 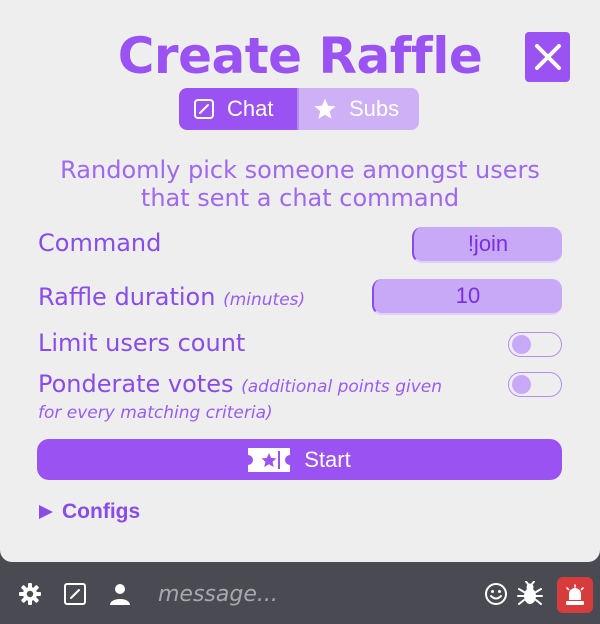 What do you see at coordinates (535, 384) in the screenshot?
I see `ponderate-toggle` at bounding box center [535, 384].